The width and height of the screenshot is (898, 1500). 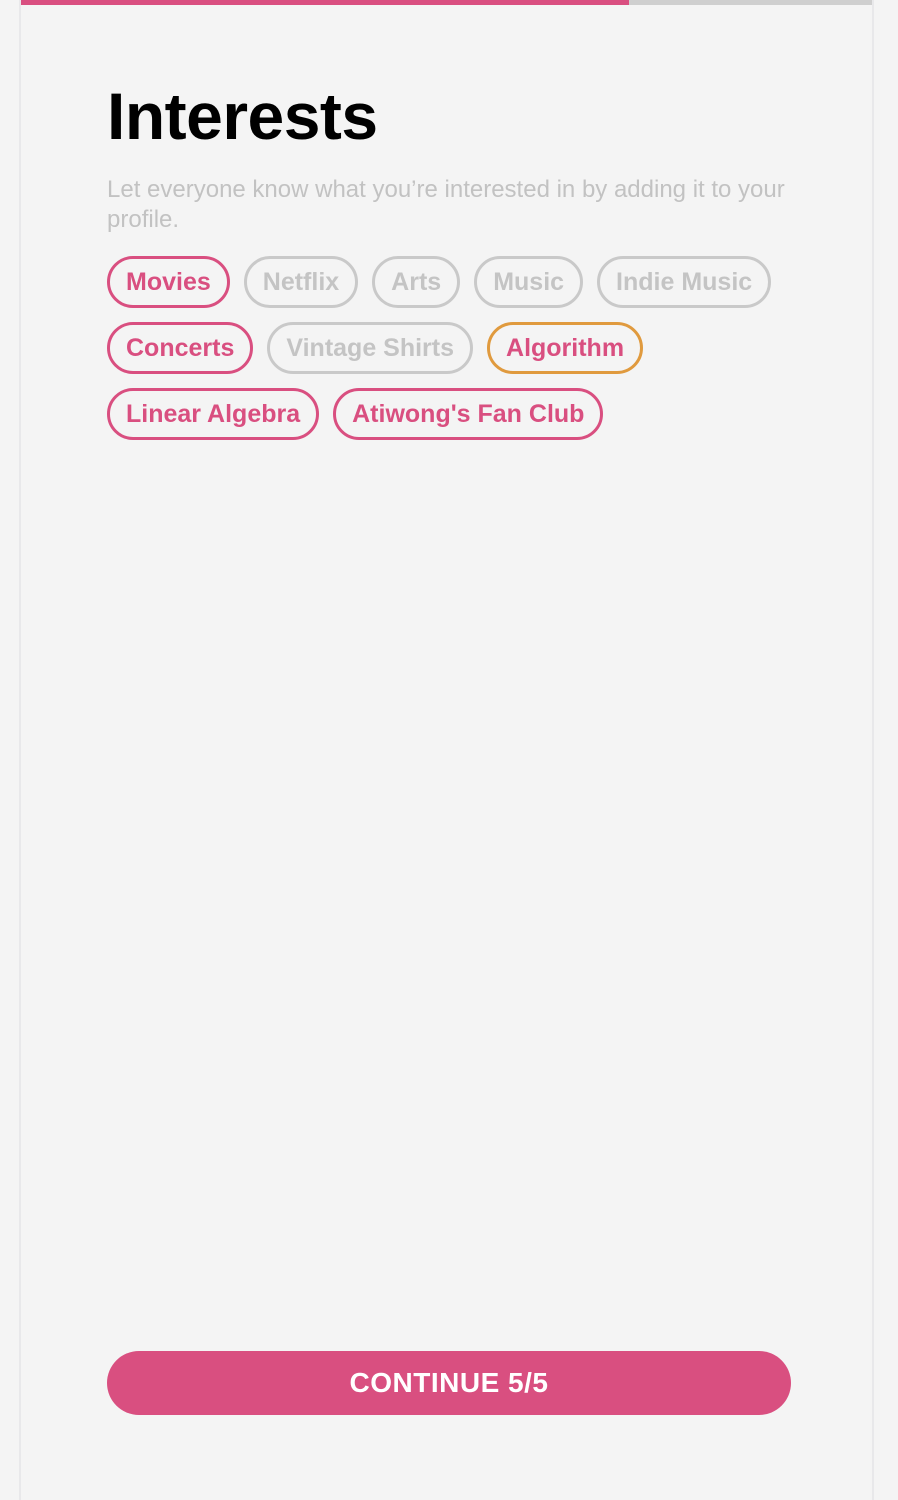 What do you see at coordinates (325, 2) in the screenshot?
I see `progress-bar-fill` at bounding box center [325, 2].